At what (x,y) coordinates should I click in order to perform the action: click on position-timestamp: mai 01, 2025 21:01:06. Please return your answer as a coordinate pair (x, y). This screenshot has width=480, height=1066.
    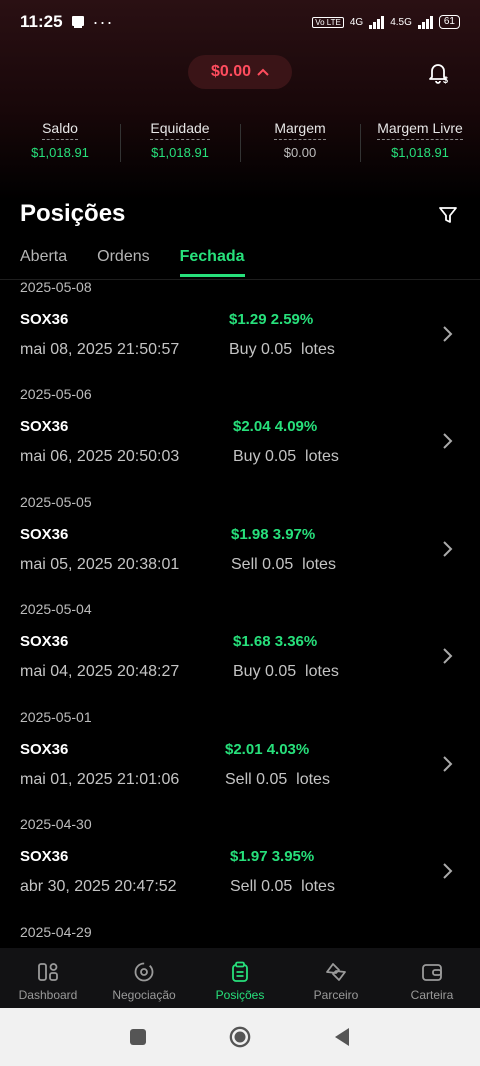
    Looking at the image, I should click on (100, 779).